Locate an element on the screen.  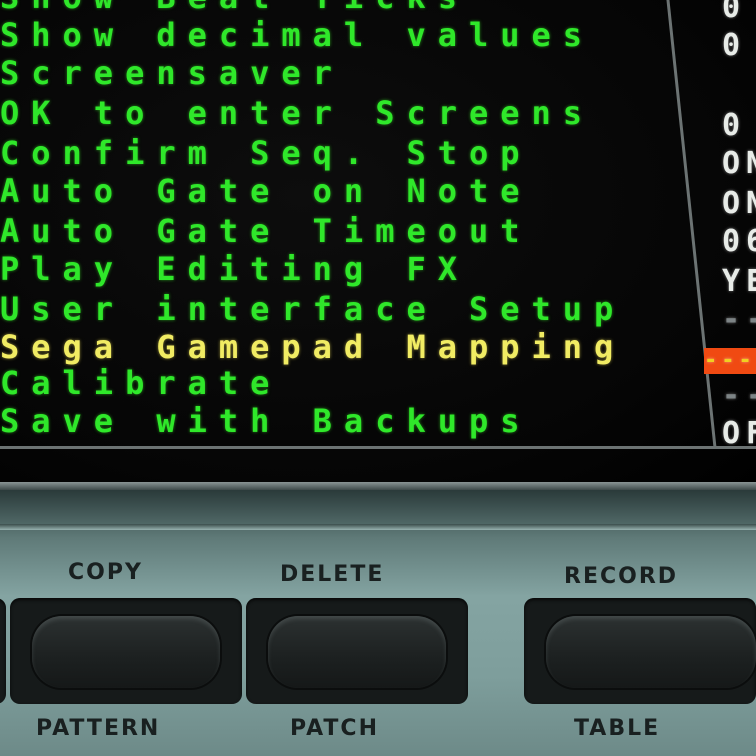
menu-item-auto-gate-timeout: Auto Gate Timeout is located at coordinates (266, 231).